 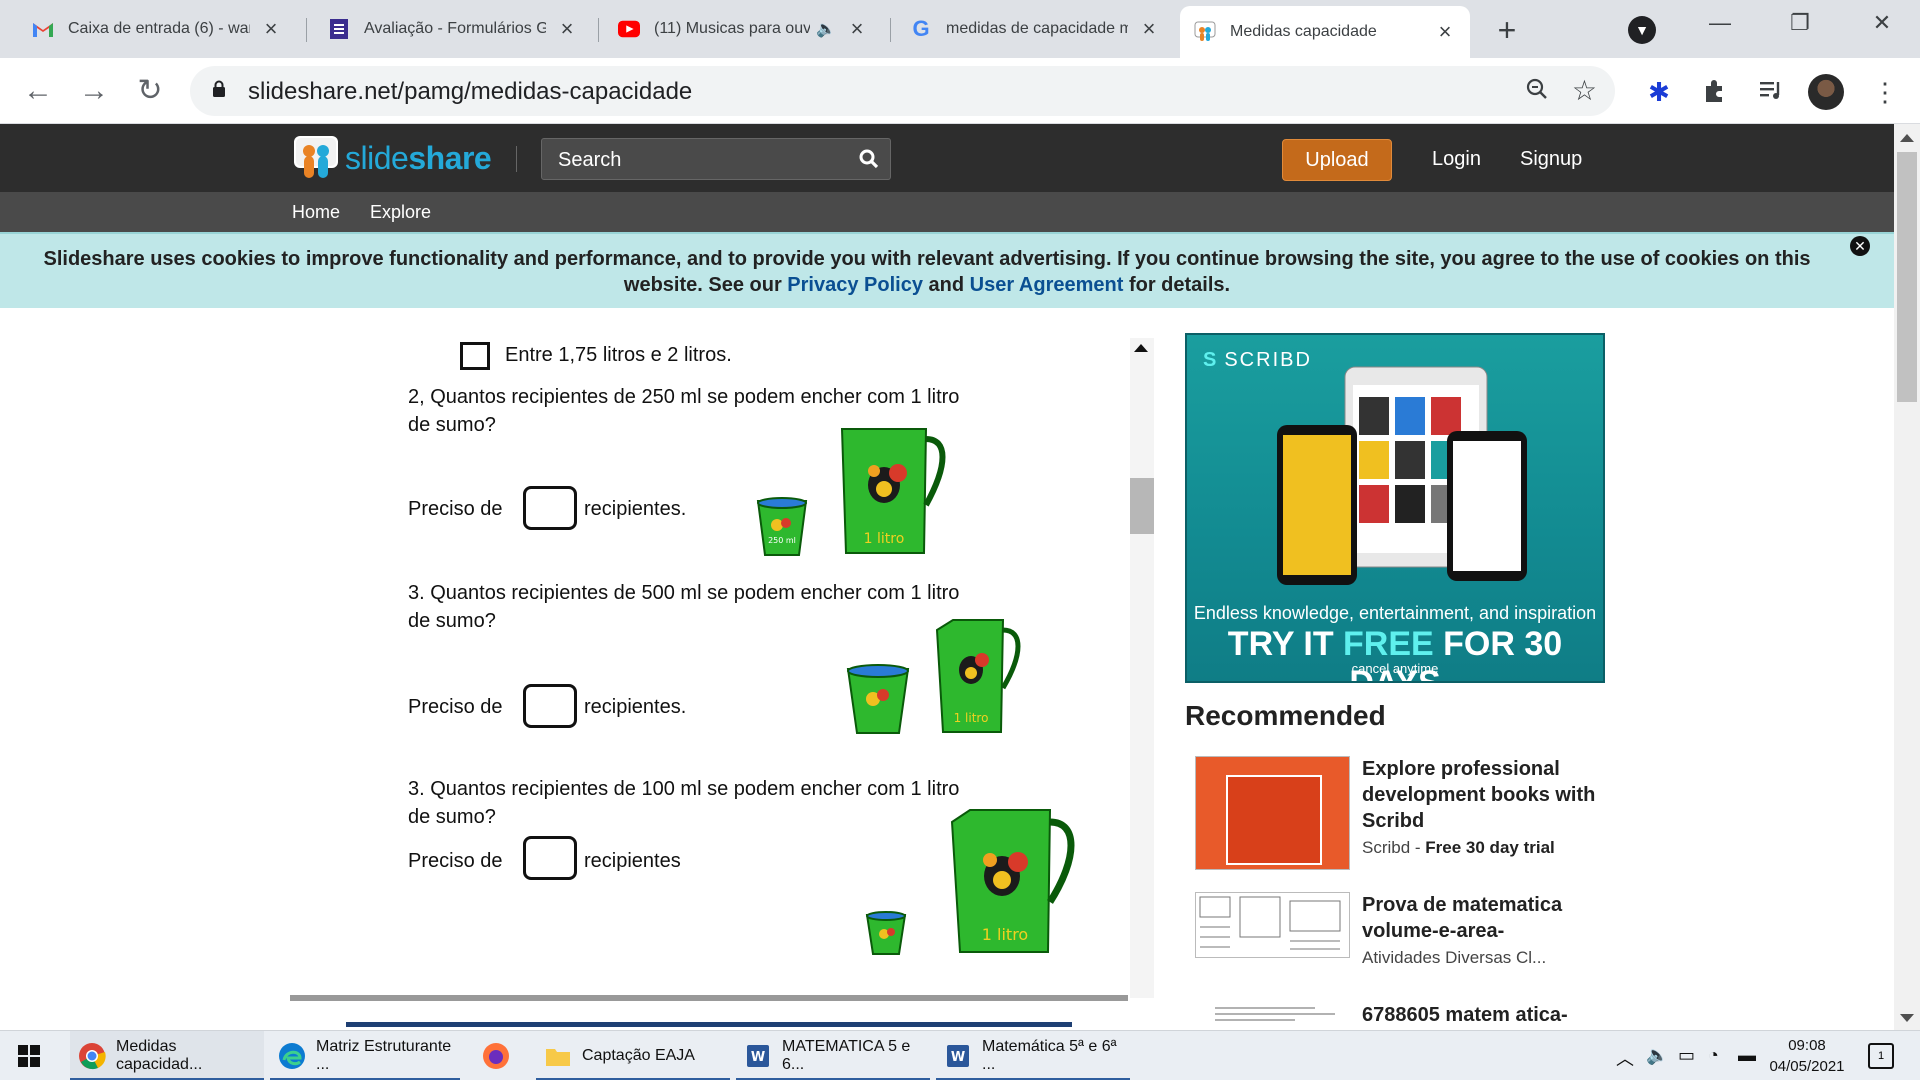 I want to click on volume-icon: 🔈, so click(x=1657, y=1055).